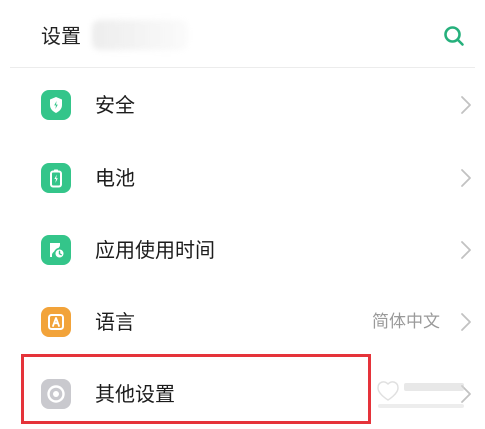  Describe the element at coordinates (56, 250) in the screenshot. I see `hourglass-clock-icon` at that location.